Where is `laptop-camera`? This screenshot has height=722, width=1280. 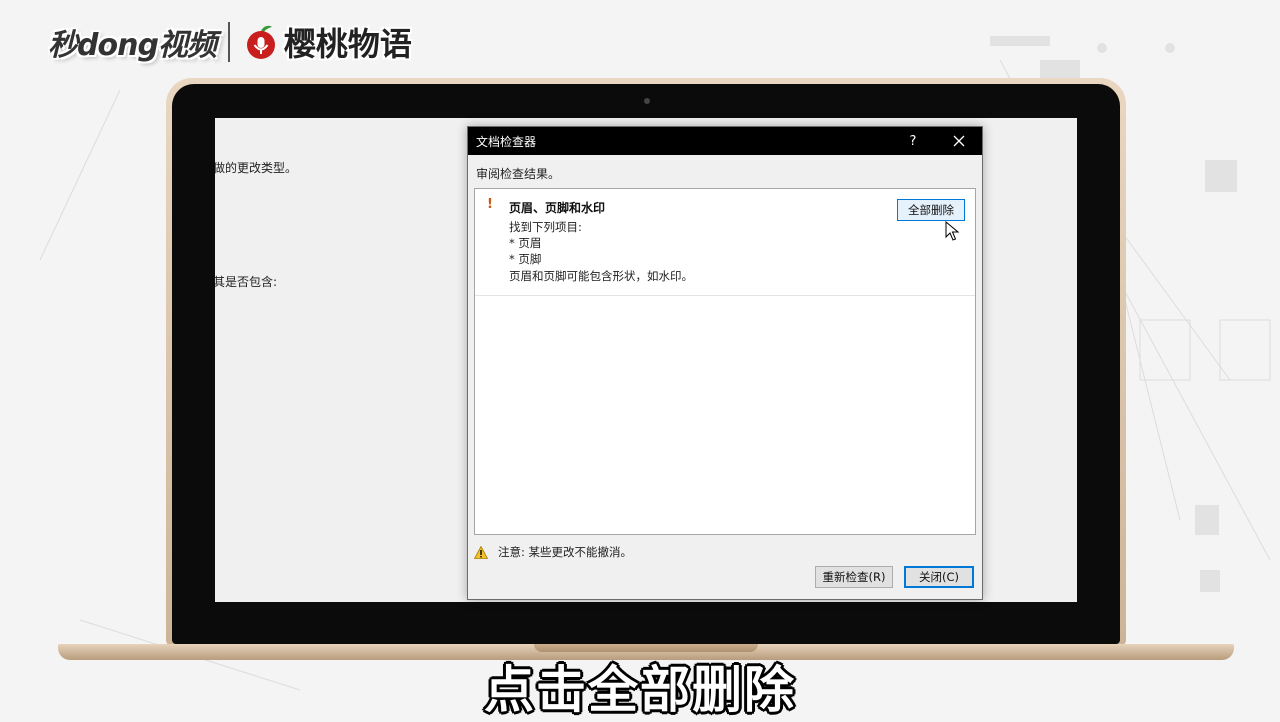
laptop-camera is located at coordinates (647, 101).